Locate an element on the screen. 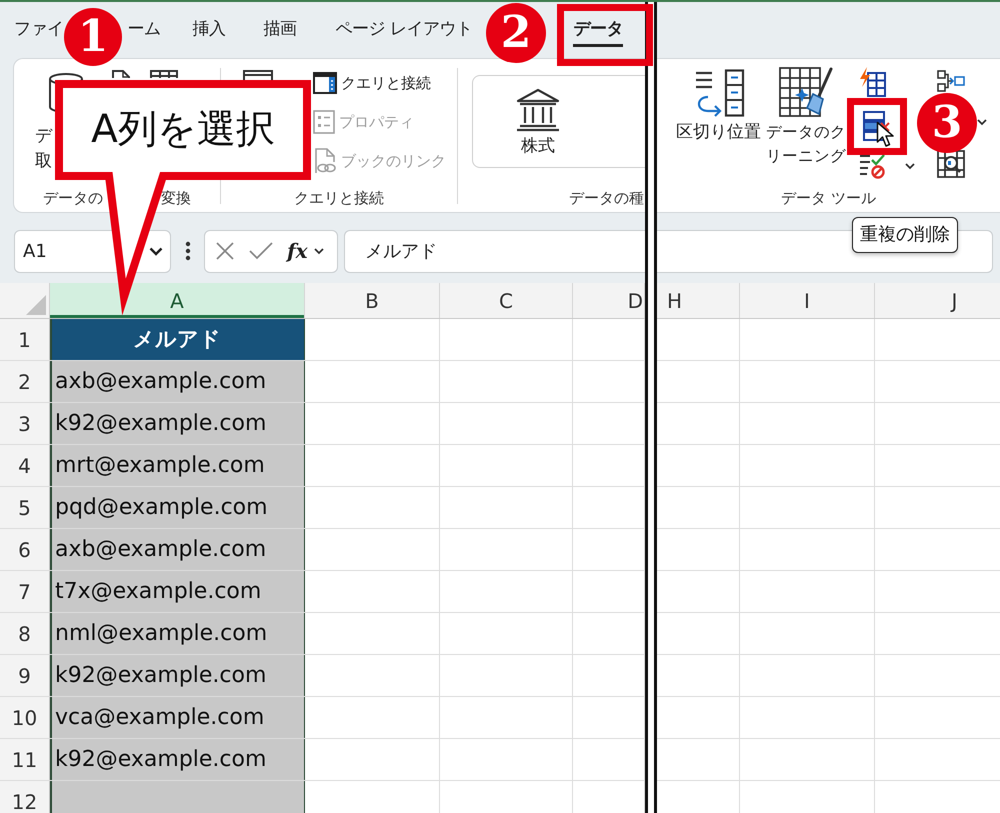 This screenshot has height=813, width=1000. row-header: 2 is located at coordinates (25, 381).